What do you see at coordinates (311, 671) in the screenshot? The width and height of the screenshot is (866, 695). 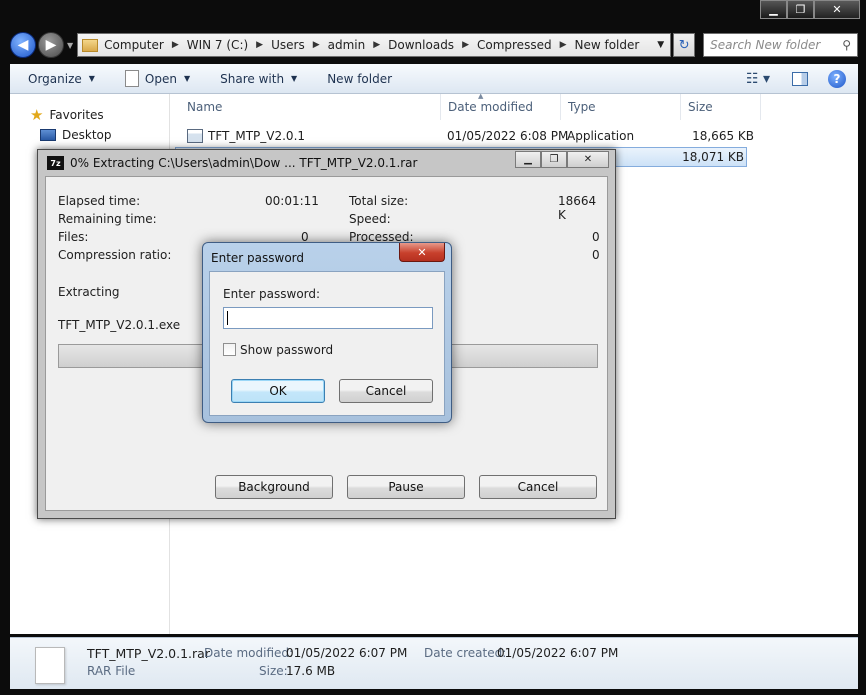 I see `size-value: 17.6 MB` at bounding box center [311, 671].